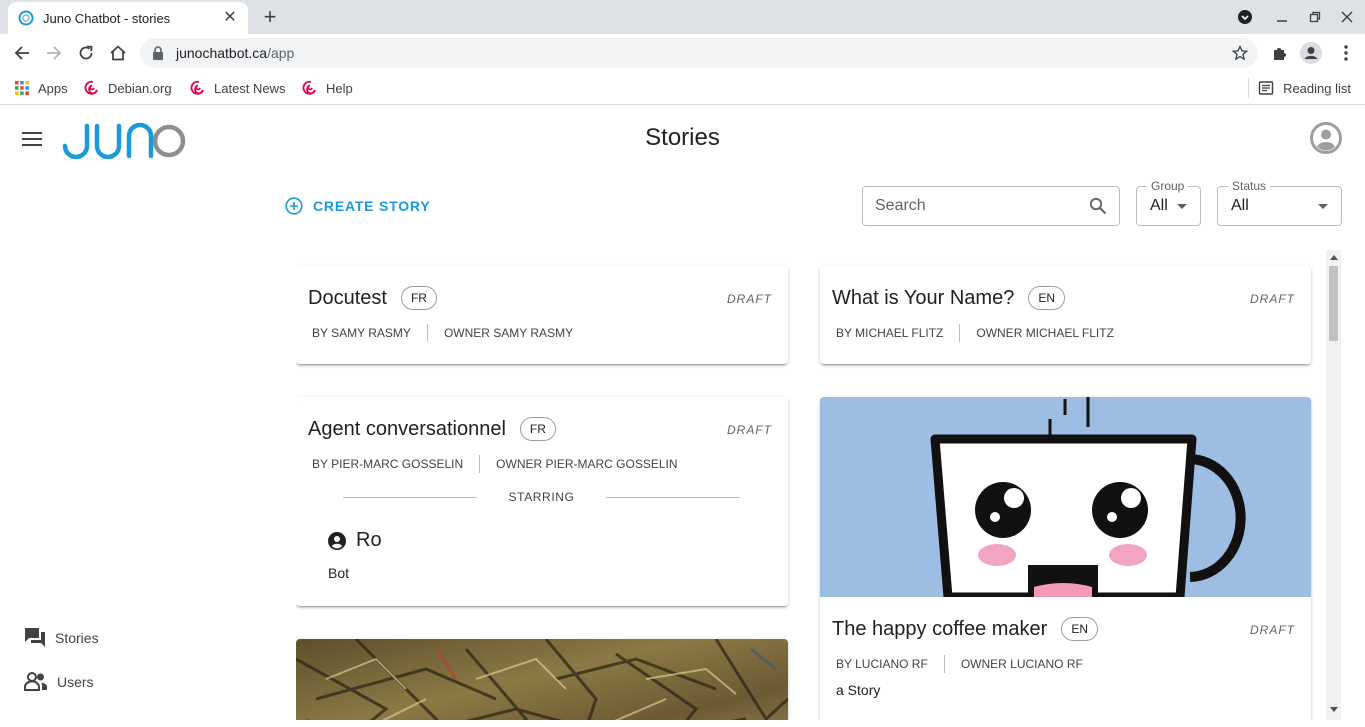 The height and width of the screenshot is (727, 1365). I want to click on sidebar-item-label: Users, so click(75, 682).